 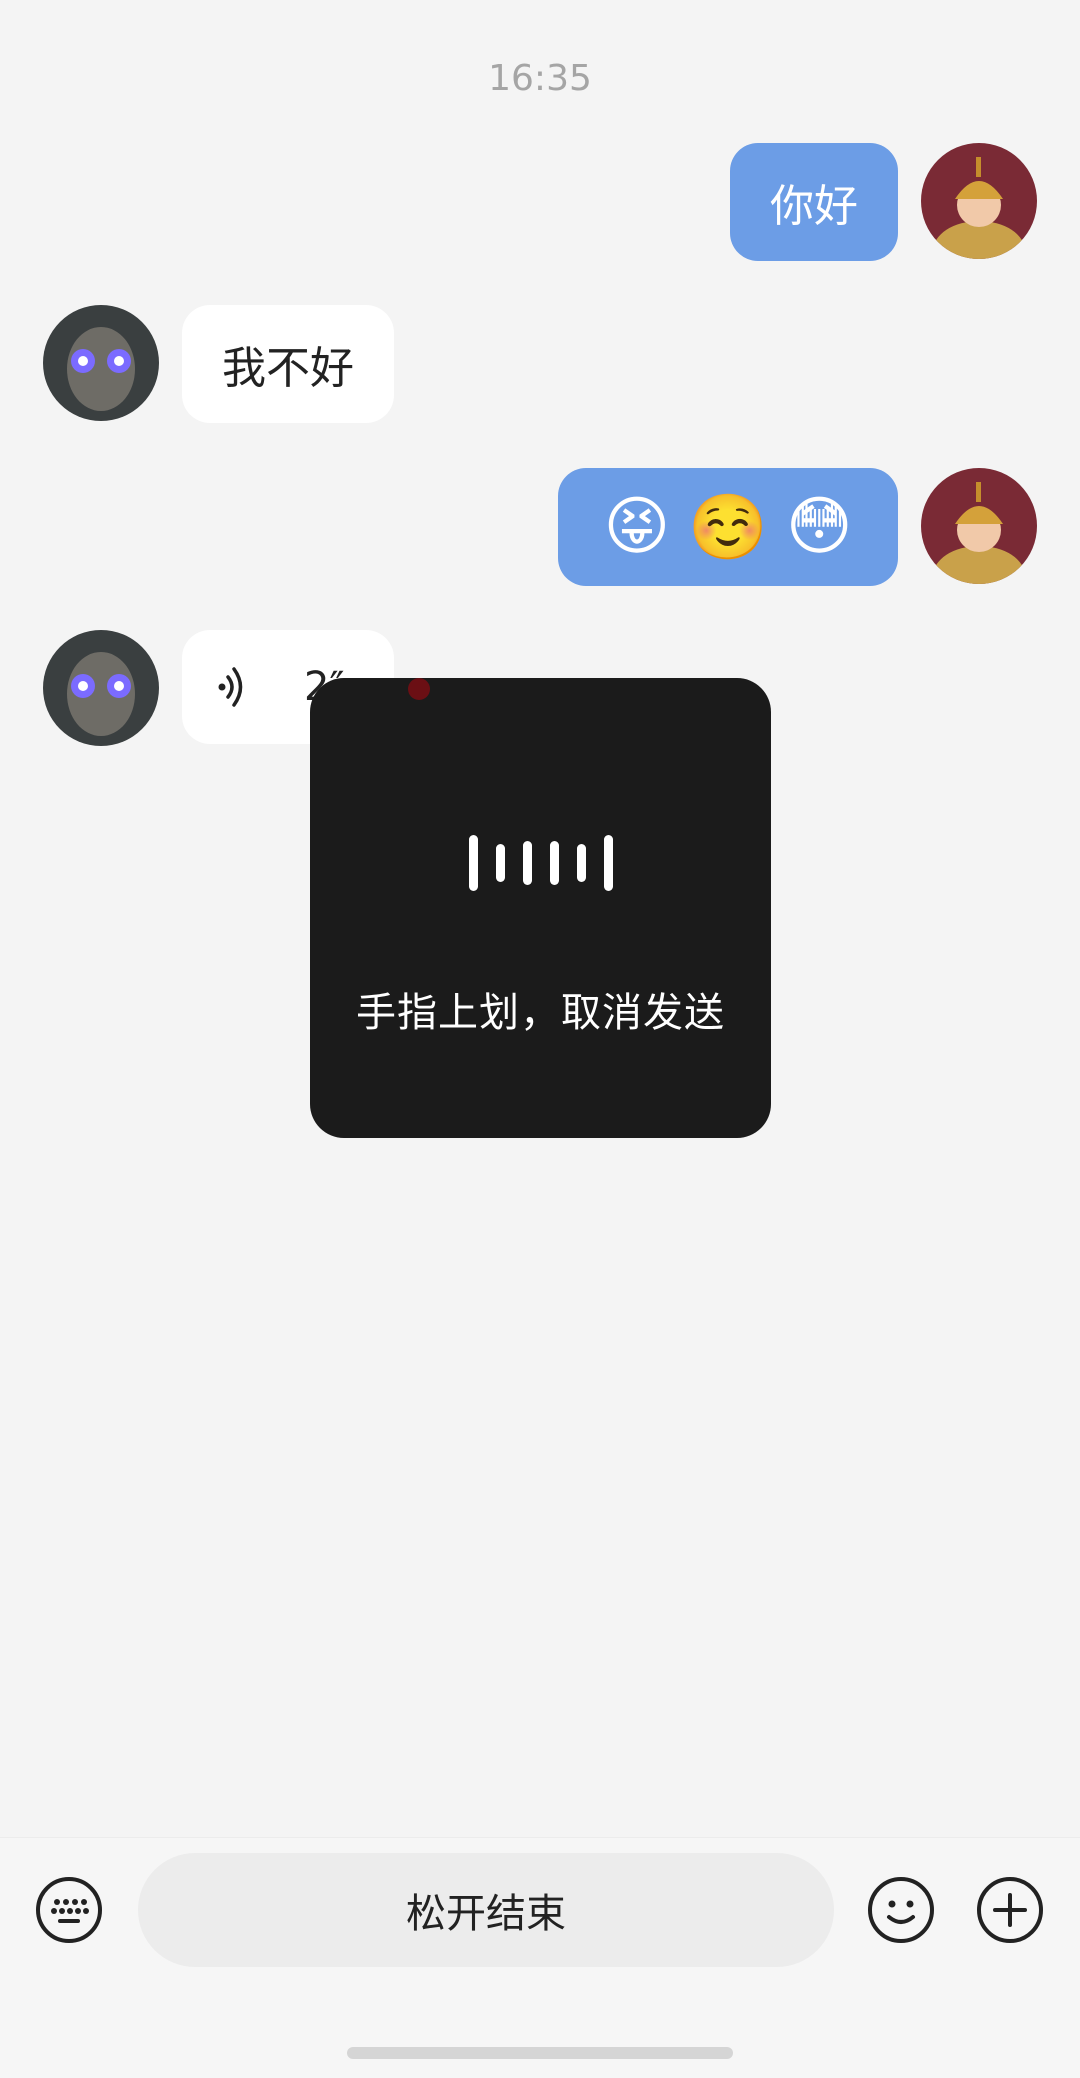 I want to click on voice-wave-icon, so click(x=230, y=687).